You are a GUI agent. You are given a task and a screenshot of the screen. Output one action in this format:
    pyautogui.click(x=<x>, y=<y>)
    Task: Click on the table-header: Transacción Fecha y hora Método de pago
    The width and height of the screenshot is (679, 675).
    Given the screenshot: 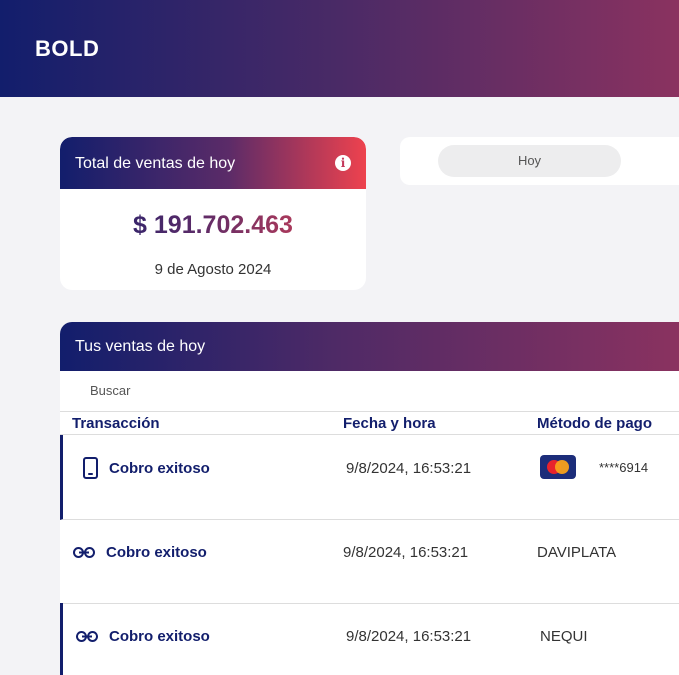 What is the action you would take?
    pyautogui.click(x=369, y=423)
    